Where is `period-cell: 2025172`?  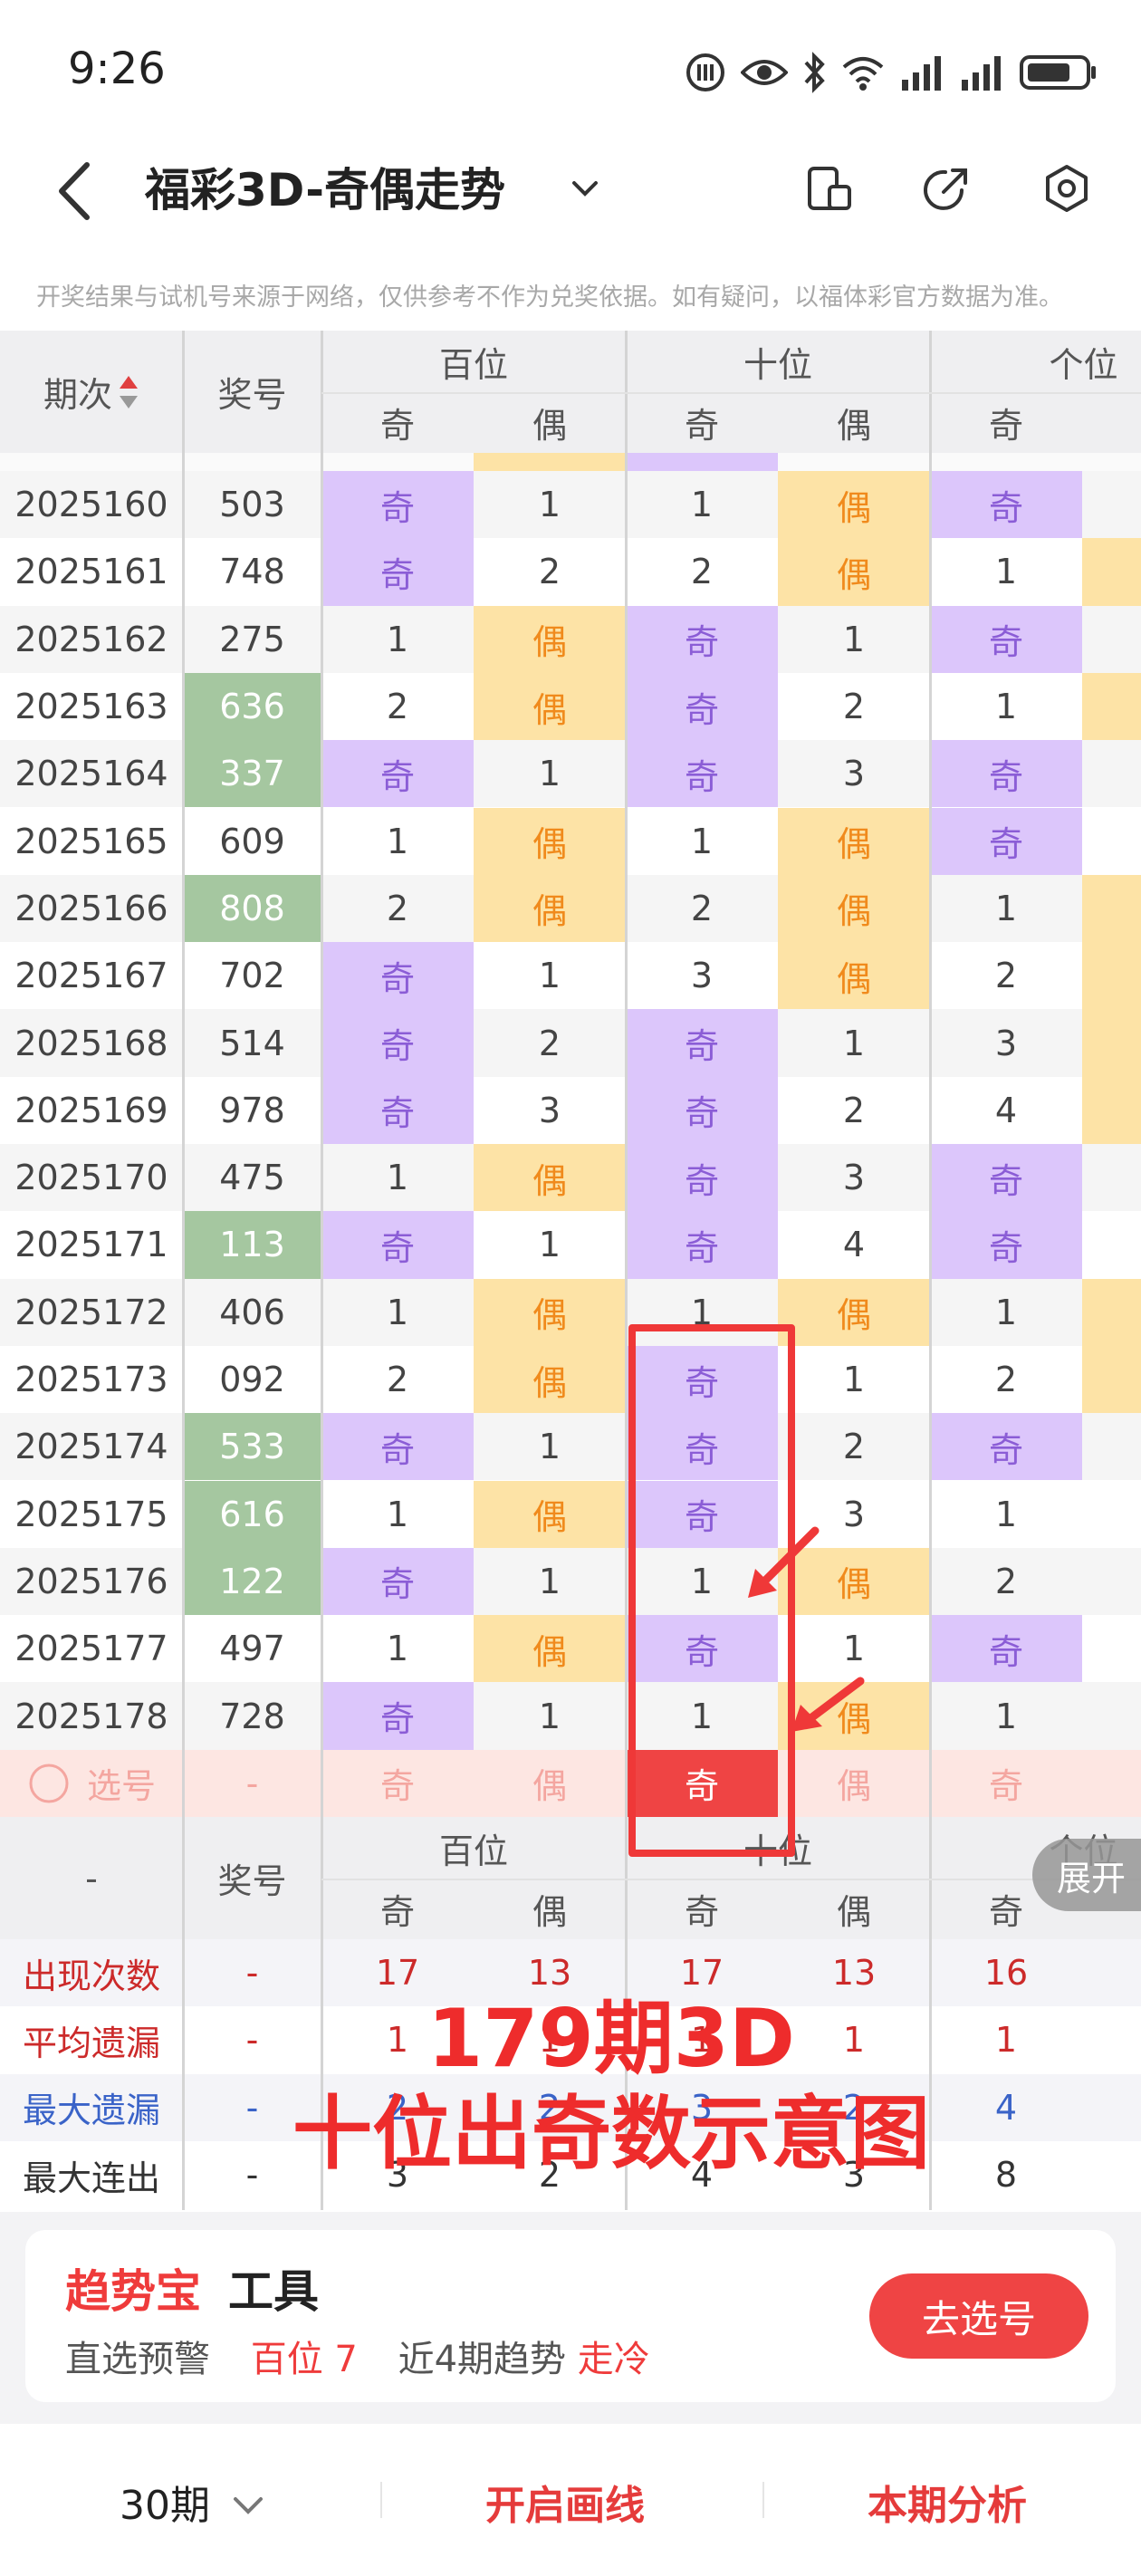
period-cell: 2025172 is located at coordinates (91, 1312).